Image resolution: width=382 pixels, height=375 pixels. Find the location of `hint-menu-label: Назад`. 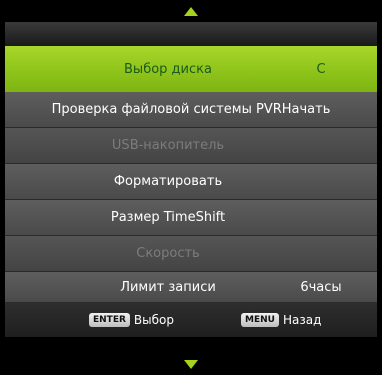

hint-menu-label: Назад is located at coordinates (302, 320).